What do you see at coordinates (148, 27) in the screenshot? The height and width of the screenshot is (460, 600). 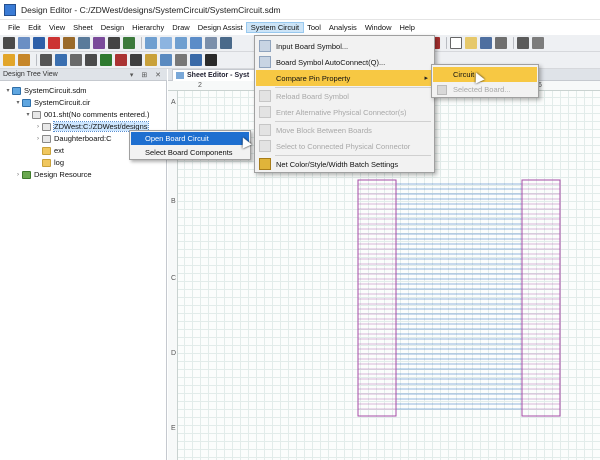 I see `menu-hierarchy: Hierarchy` at bounding box center [148, 27].